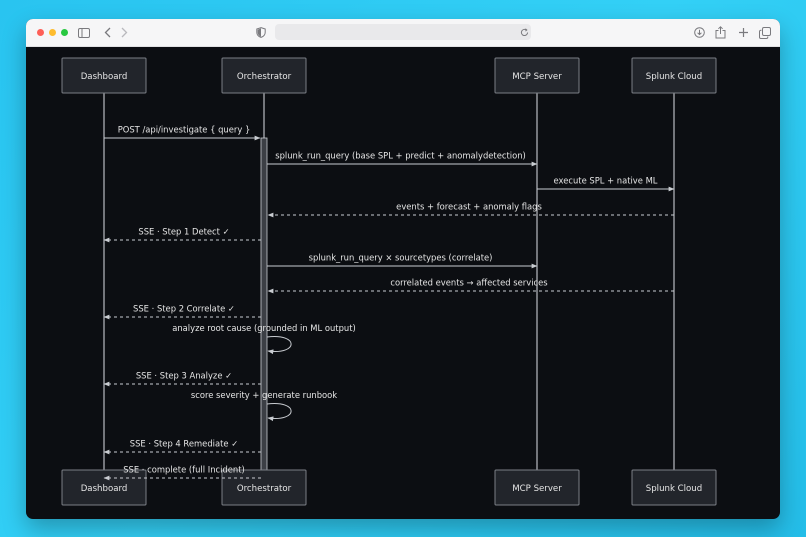  I want to click on forward-icon, so click(124, 32).